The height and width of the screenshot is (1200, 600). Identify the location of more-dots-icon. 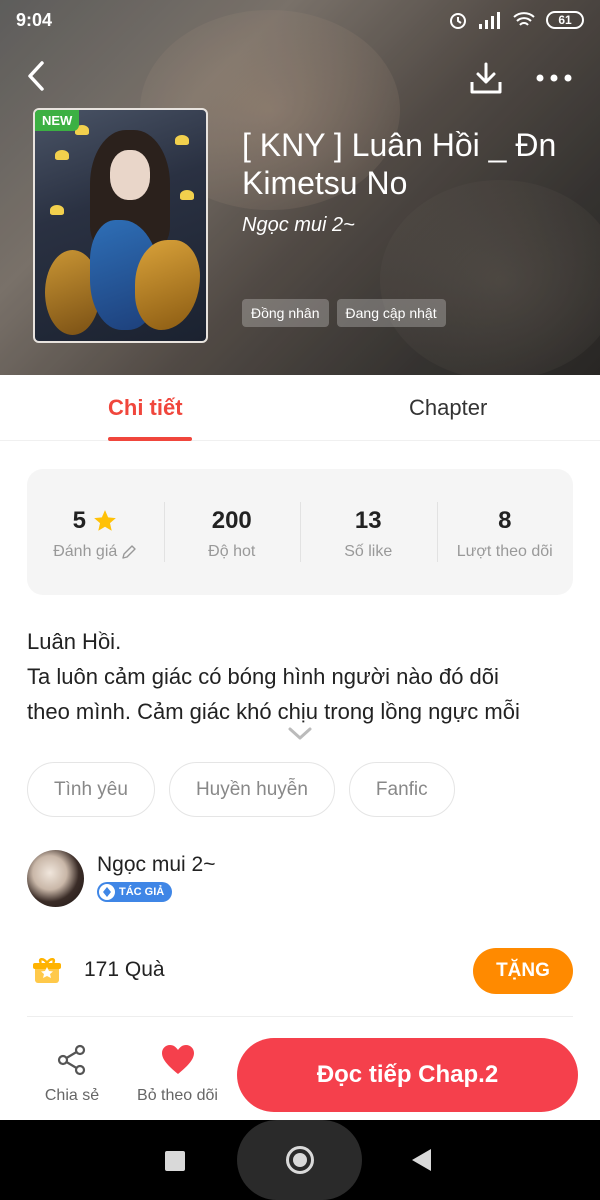
(554, 78).